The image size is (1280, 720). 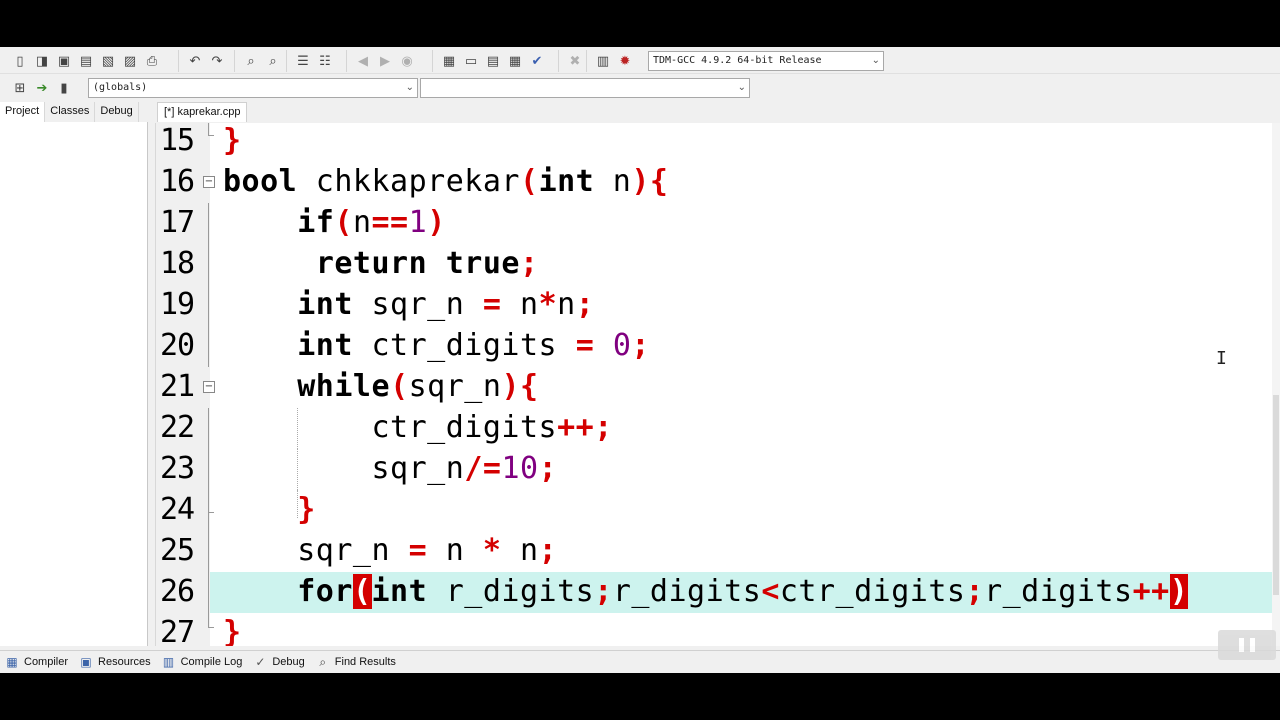 What do you see at coordinates (585, 88) in the screenshot?
I see `function-select: ⌄` at bounding box center [585, 88].